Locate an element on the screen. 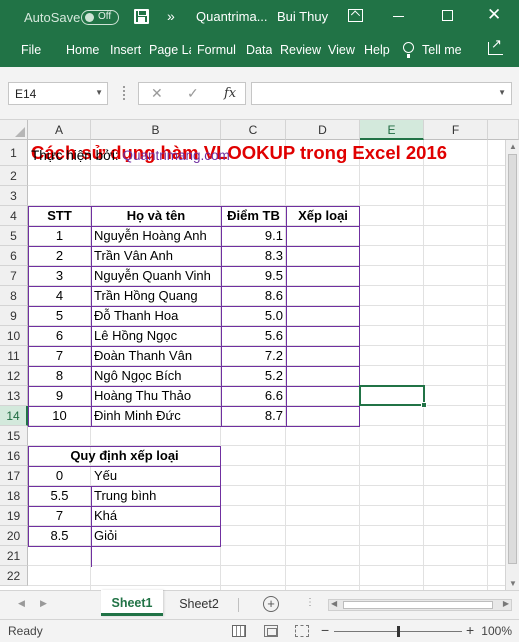 The height and width of the screenshot is (642, 519). tab-help: Help is located at coordinates (377, 50).